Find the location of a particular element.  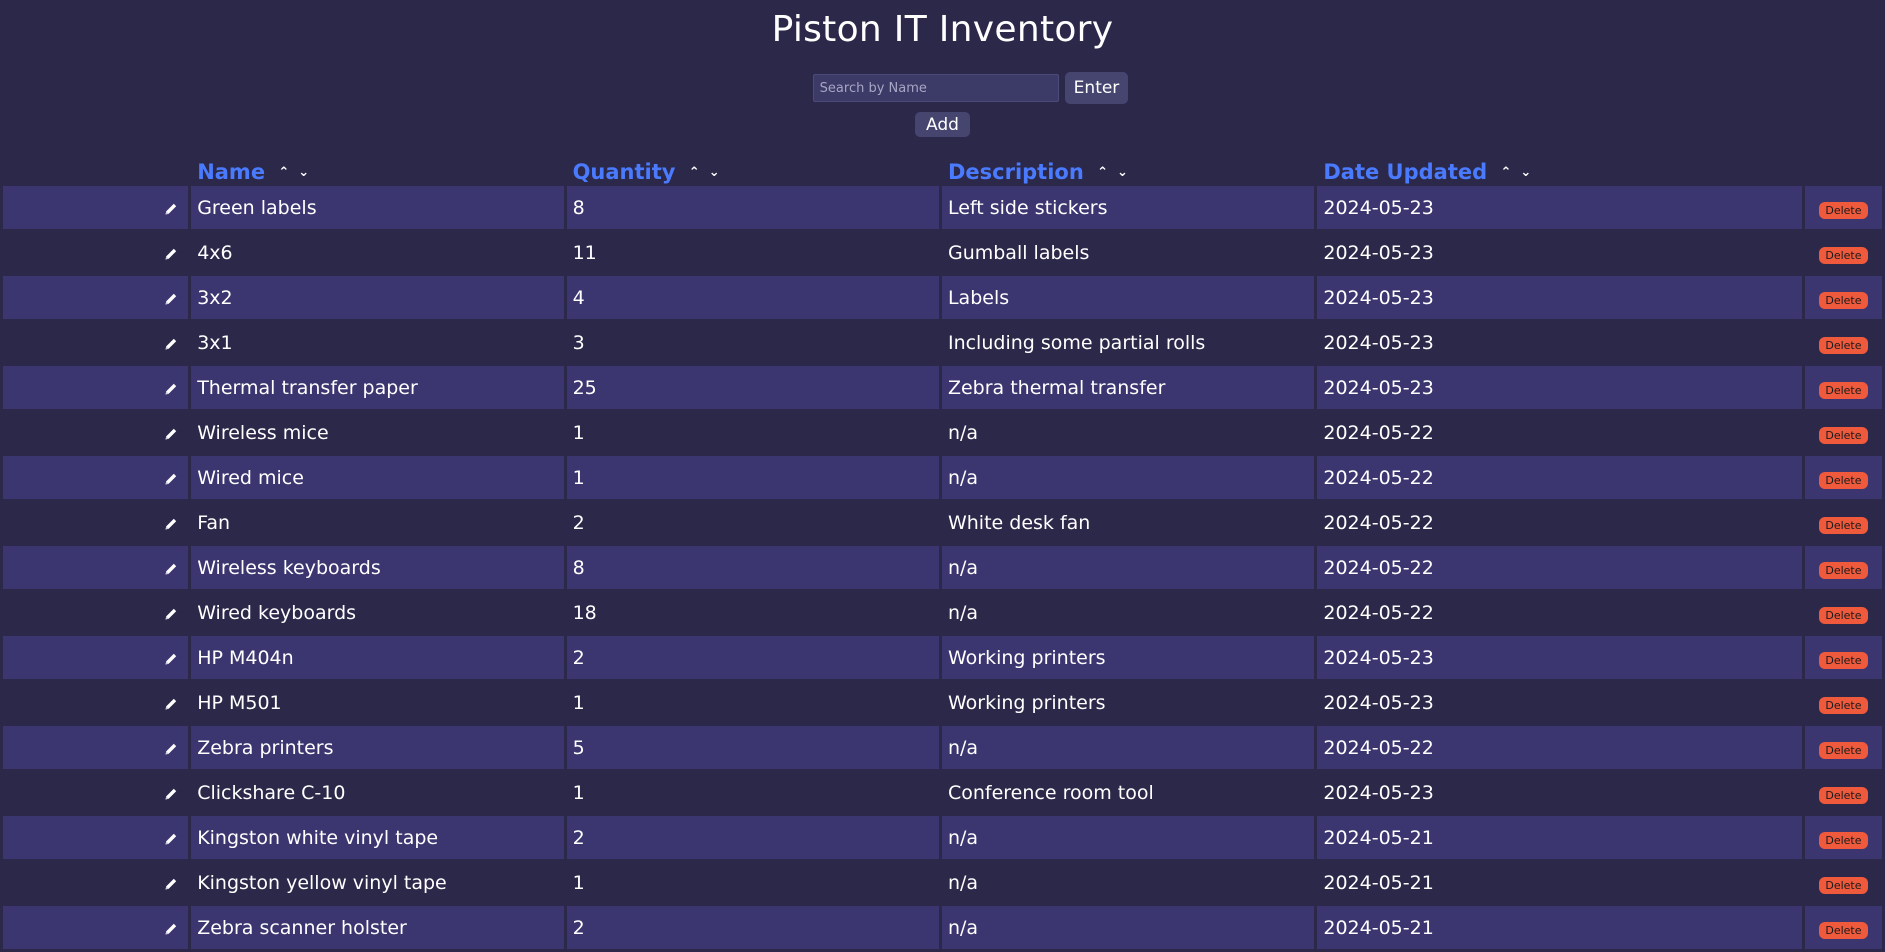

column-header-label: Name is located at coordinates (231, 172).